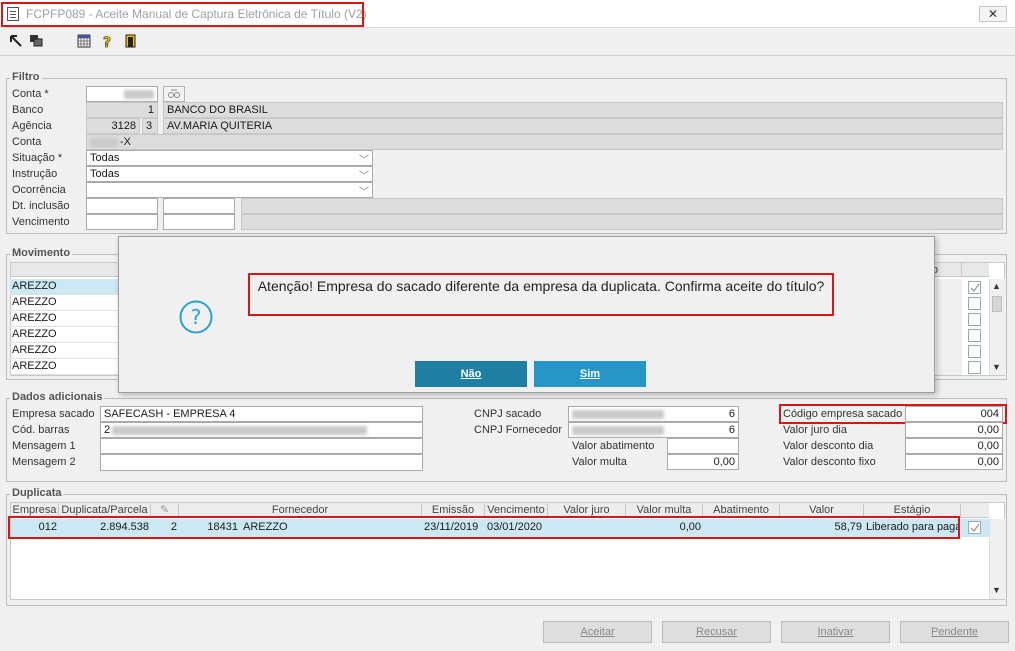 Image resolution: width=1015 pixels, height=651 pixels. What do you see at coordinates (39, 190) in the screenshot?
I see `ocorrencia-label: Ocorrência` at bounding box center [39, 190].